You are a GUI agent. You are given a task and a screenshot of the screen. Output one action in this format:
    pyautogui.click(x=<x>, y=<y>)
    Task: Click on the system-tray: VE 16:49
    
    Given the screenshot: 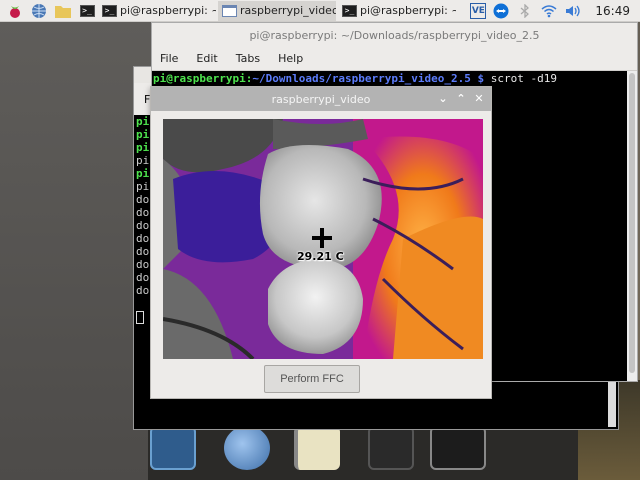 What is the action you would take?
    pyautogui.click(x=553, y=11)
    